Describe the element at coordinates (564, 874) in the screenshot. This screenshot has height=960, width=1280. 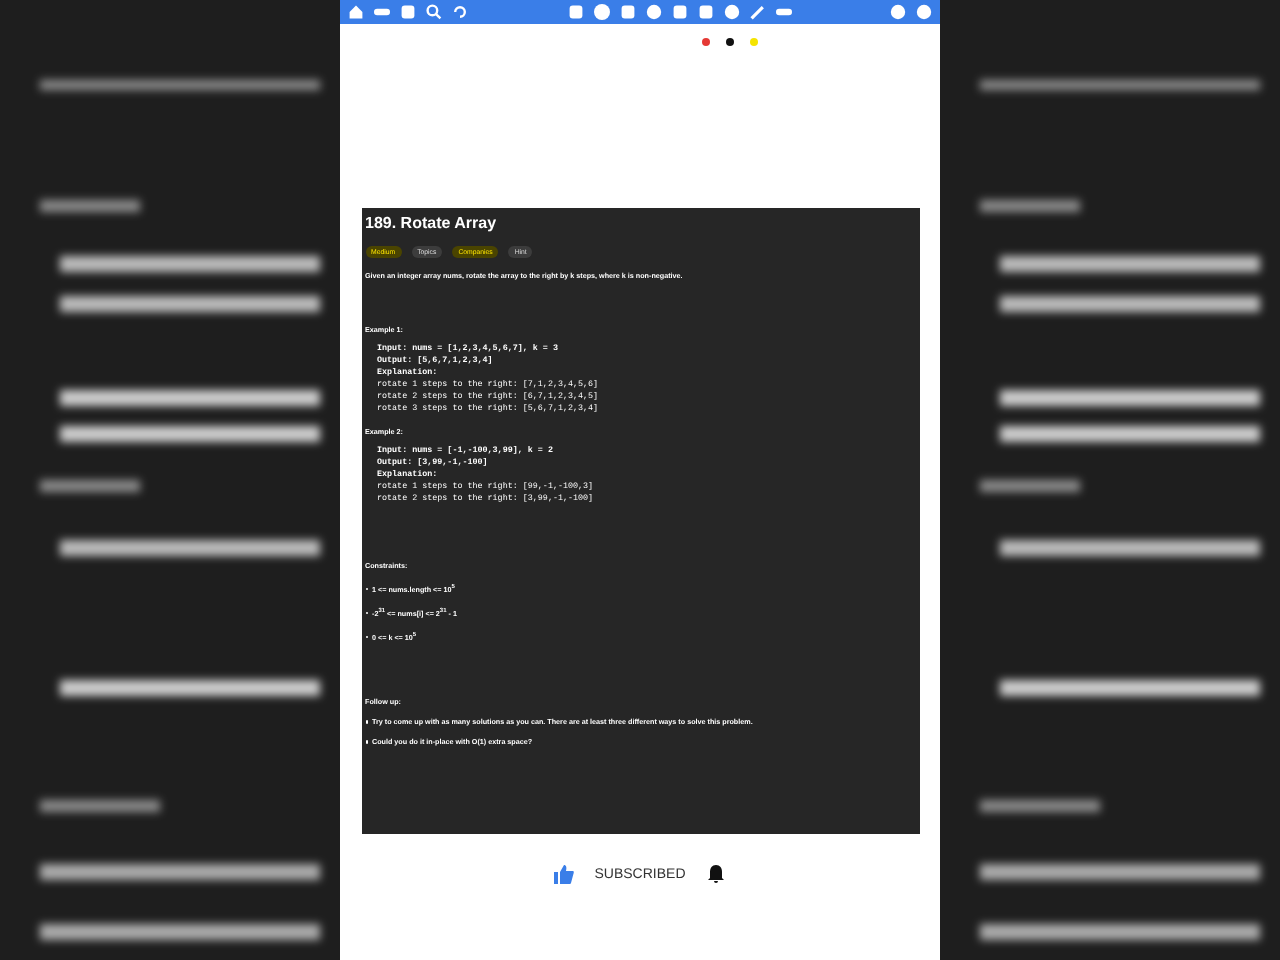
I see `thumbs-up-icon` at that location.